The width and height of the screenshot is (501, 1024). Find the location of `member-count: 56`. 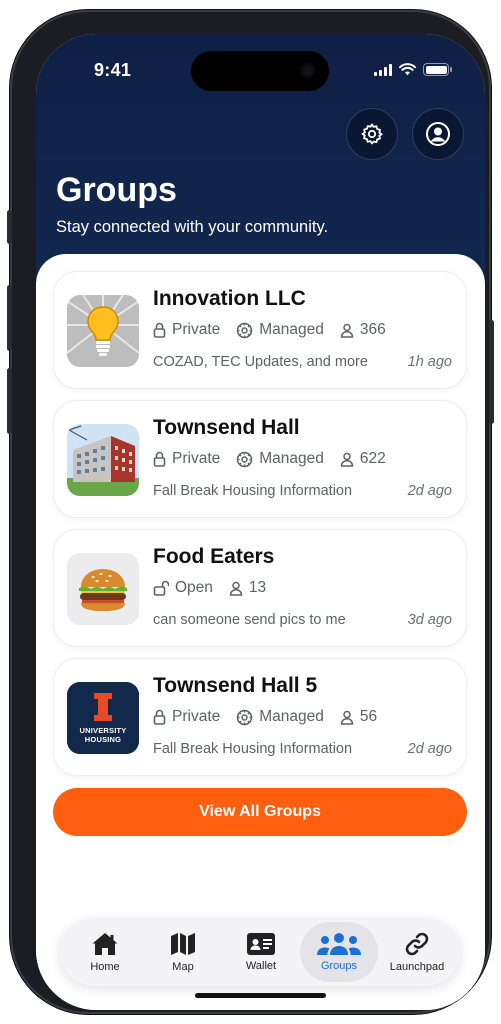

member-count: 56 is located at coordinates (358, 717).